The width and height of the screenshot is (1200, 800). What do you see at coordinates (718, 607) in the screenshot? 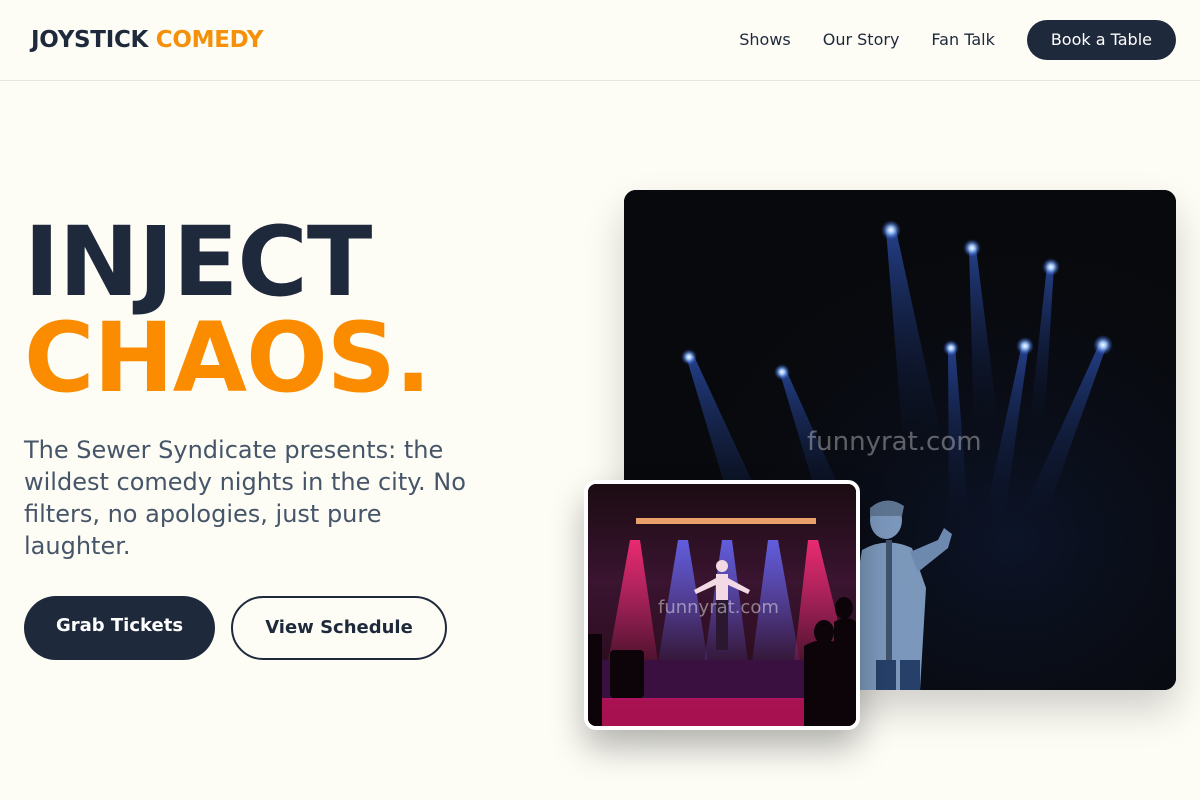
I see `inset-photo-watermark: funnyrat.com` at bounding box center [718, 607].